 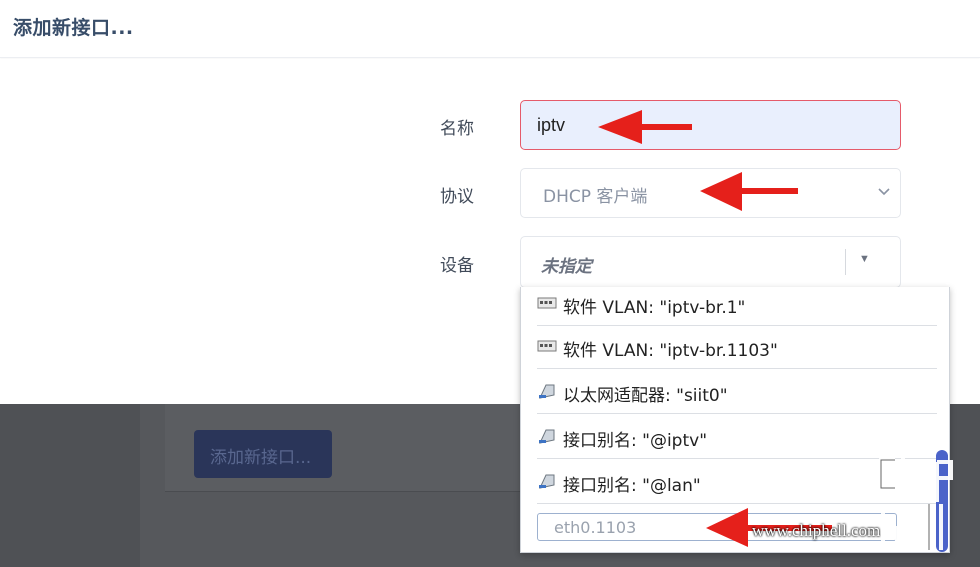 I want to click on dropdown-item-label: 接口别名: "@iptv", so click(x=635, y=441).